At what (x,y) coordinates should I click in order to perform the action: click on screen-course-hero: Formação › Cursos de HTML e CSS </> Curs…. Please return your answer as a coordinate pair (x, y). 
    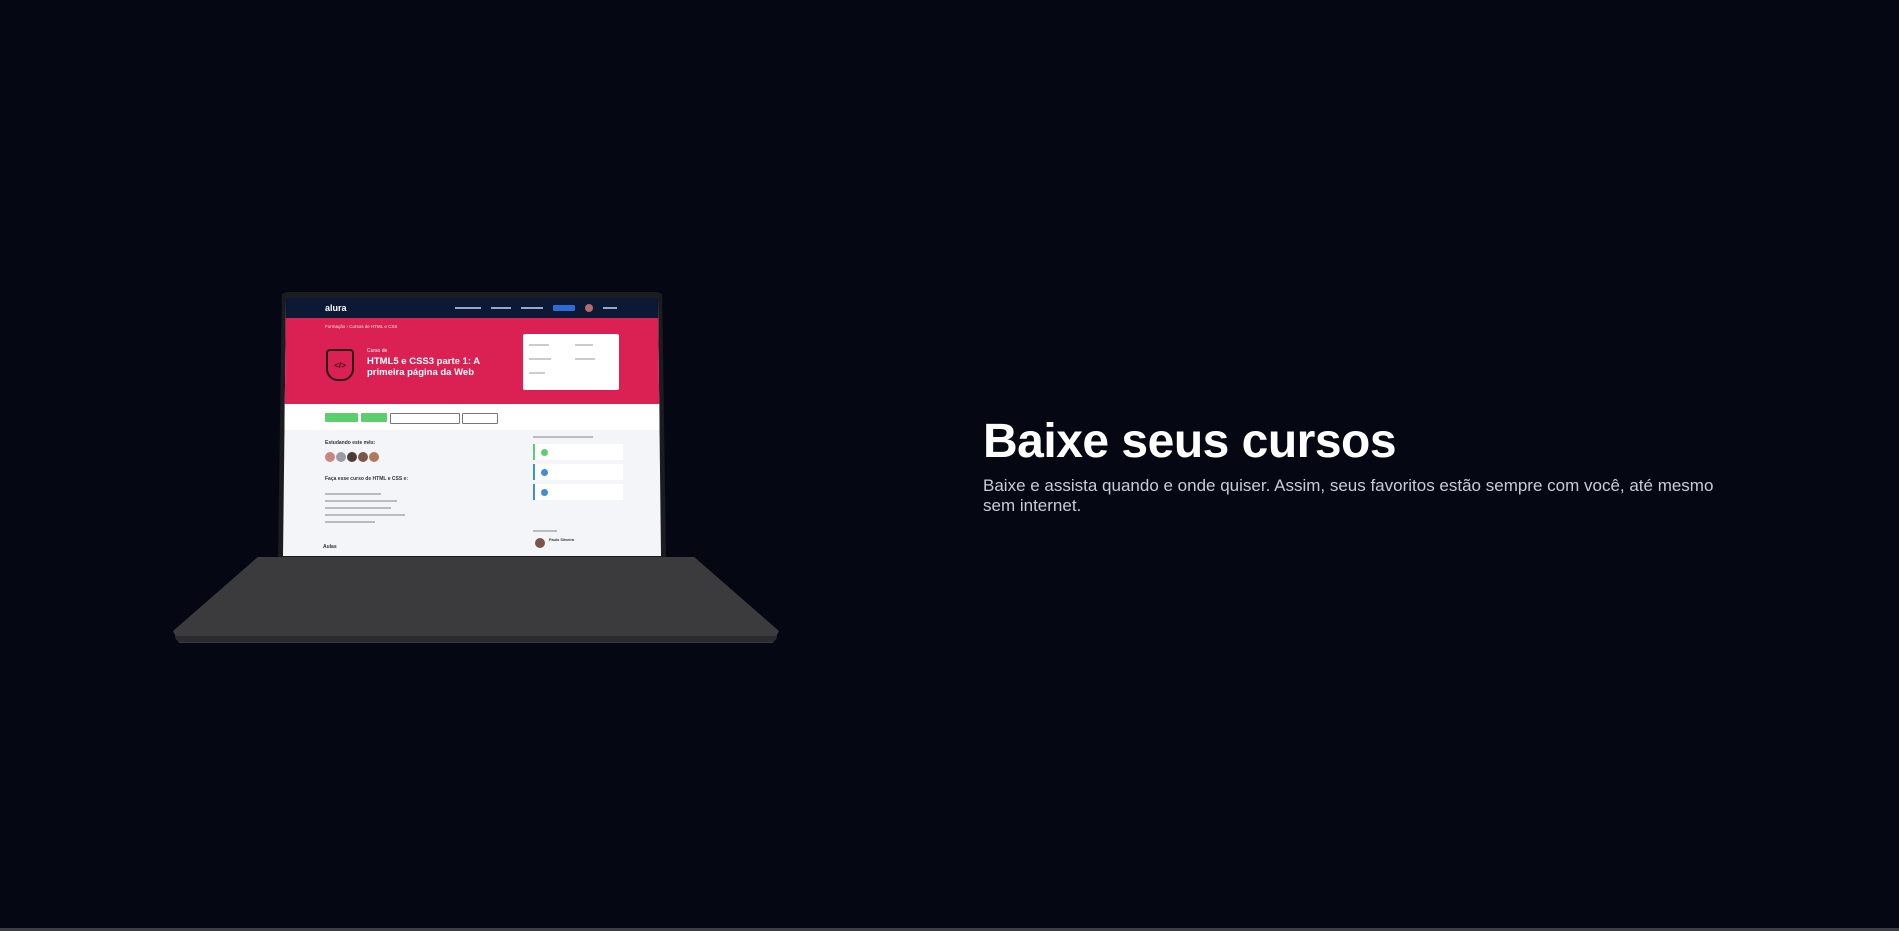
    Looking at the image, I should click on (472, 361).